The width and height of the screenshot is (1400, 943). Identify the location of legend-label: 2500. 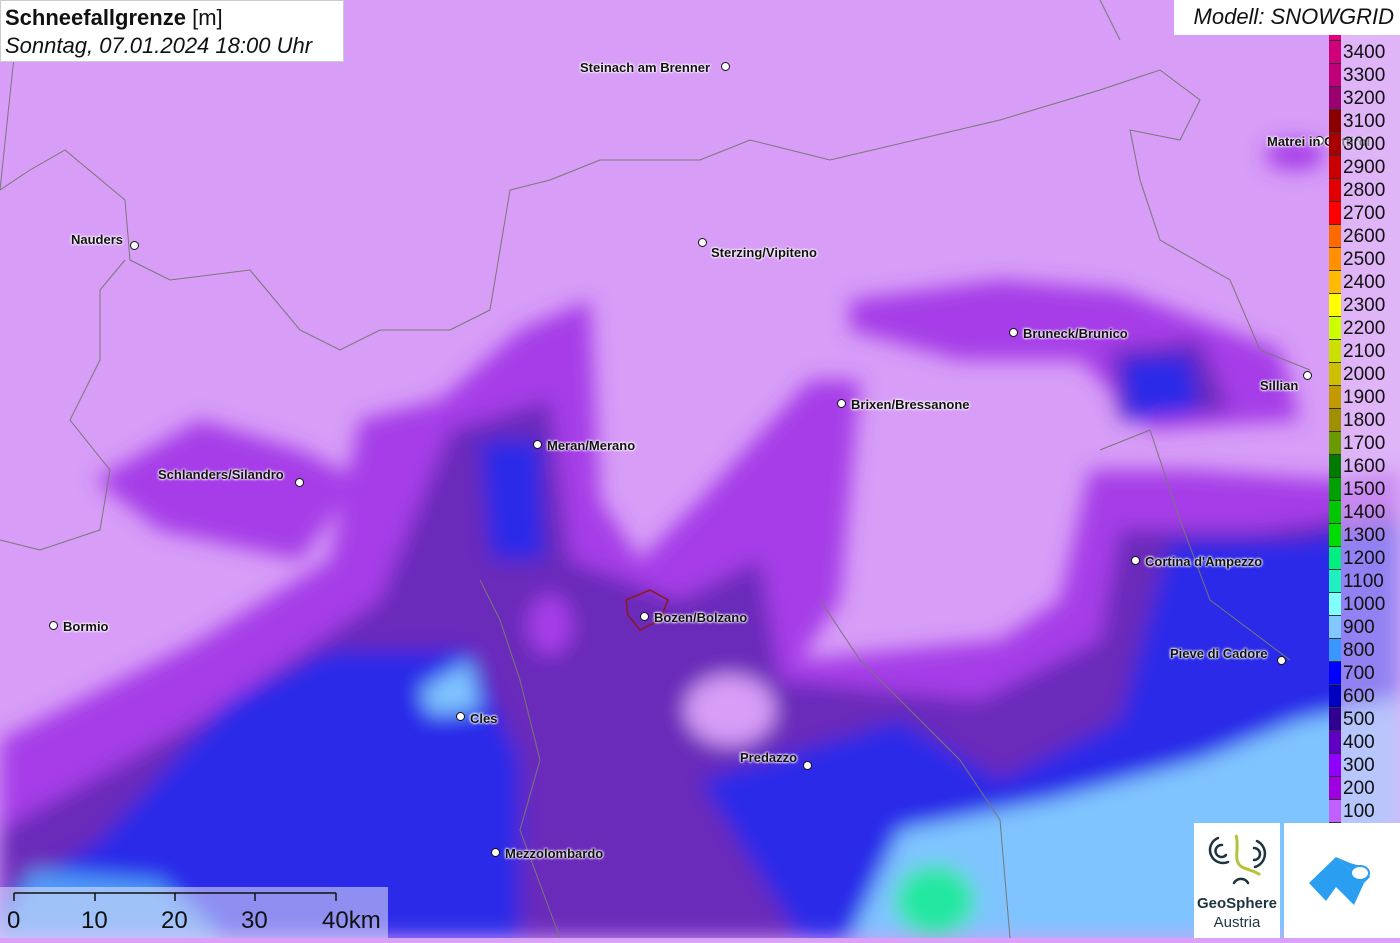
(1364, 259).